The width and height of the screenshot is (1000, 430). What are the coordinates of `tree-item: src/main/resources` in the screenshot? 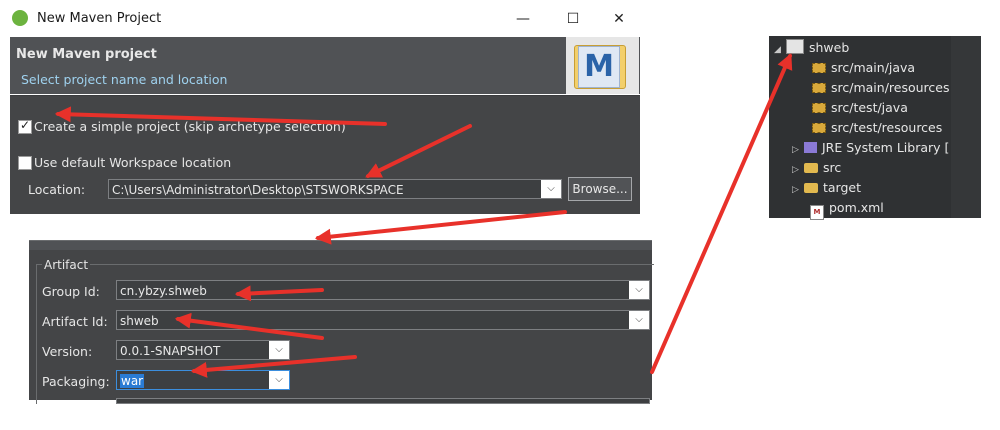 It's located at (880, 88).